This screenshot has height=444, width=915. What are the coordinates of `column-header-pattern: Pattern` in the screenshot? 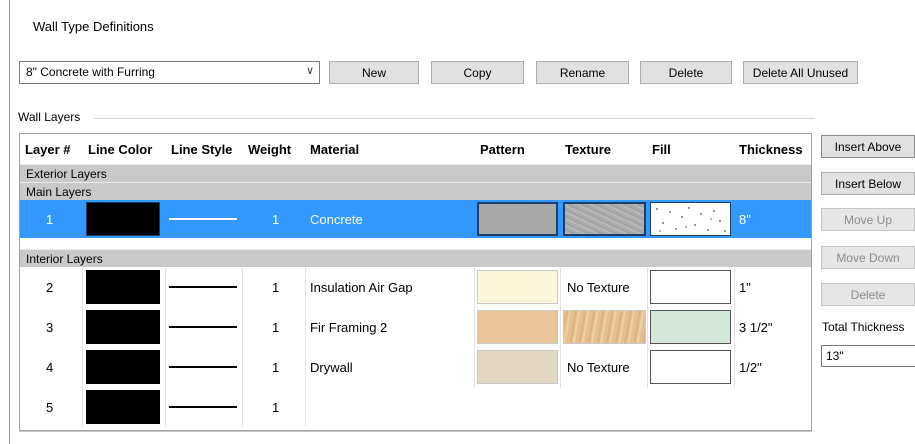 It's located at (502, 149).